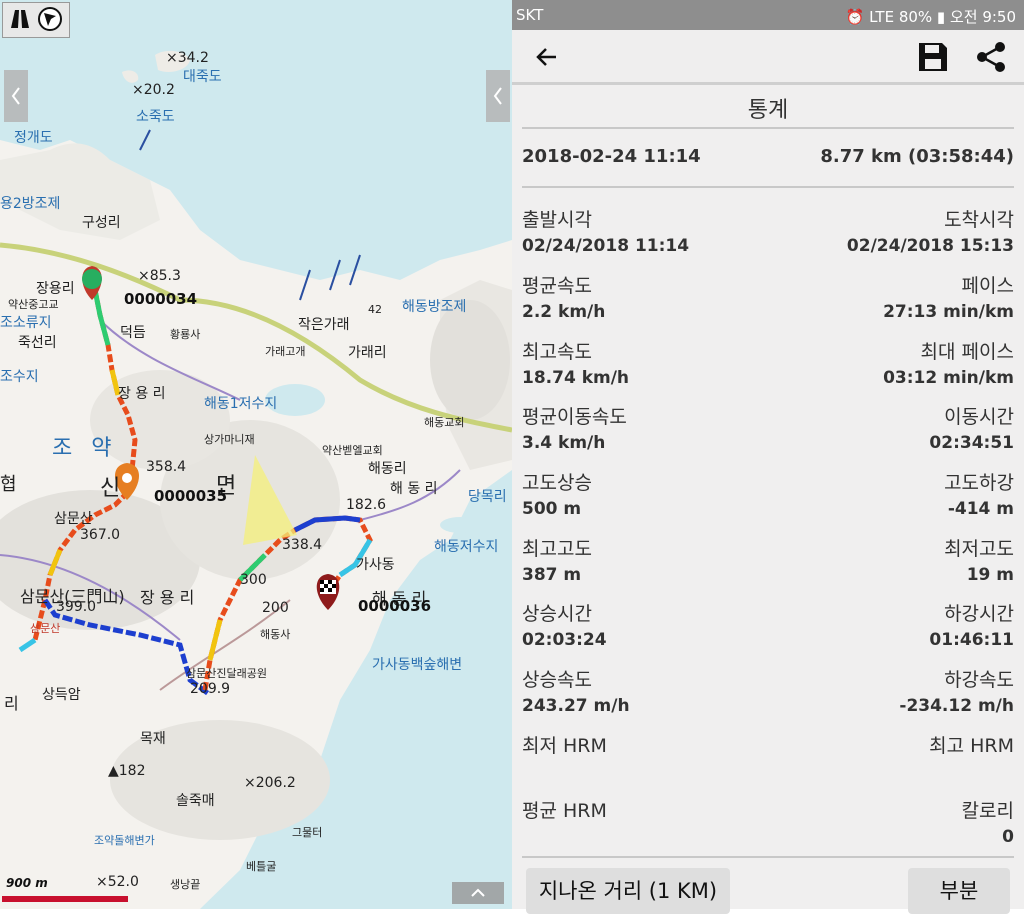 The width and height of the screenshot is (1024, 914). I want to click on map-label: 해동방조제, so click(434, 307).